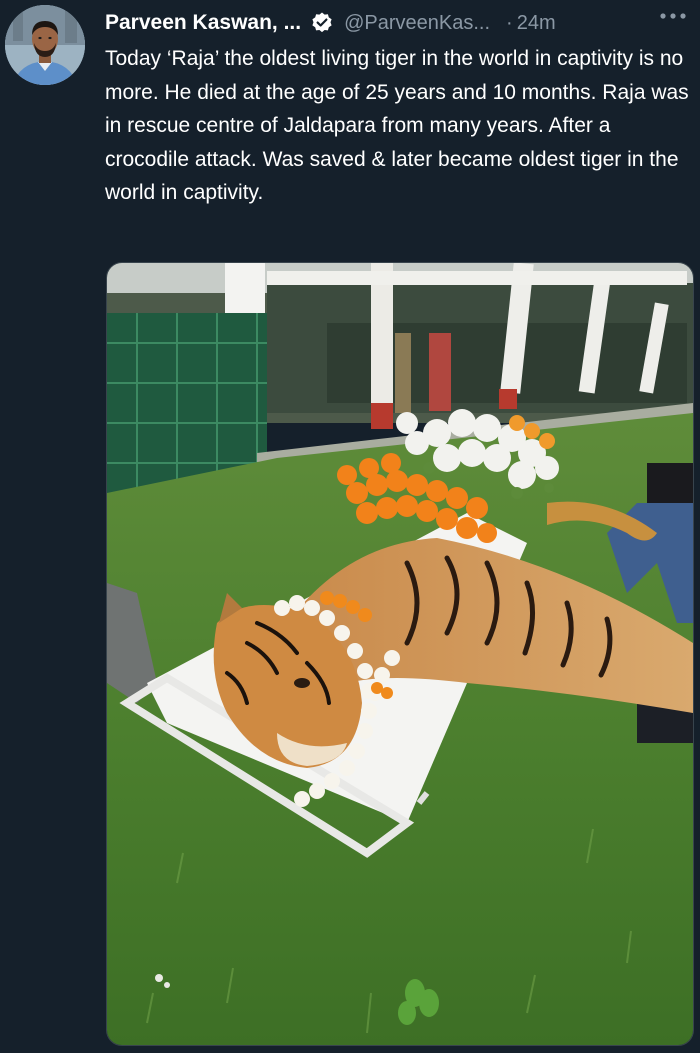  What do you see at coordinates (322, 23) in the screenshot?
I see `verified-badge-icon` at bounding box center [322, 23].